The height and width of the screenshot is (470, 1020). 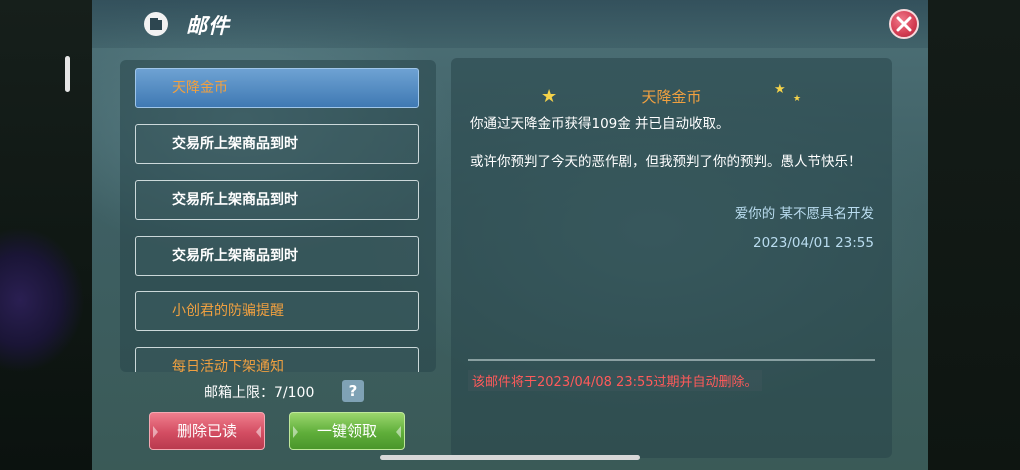 I want to click on collect-all-button: 一键领取, so click(x=347, y=431).